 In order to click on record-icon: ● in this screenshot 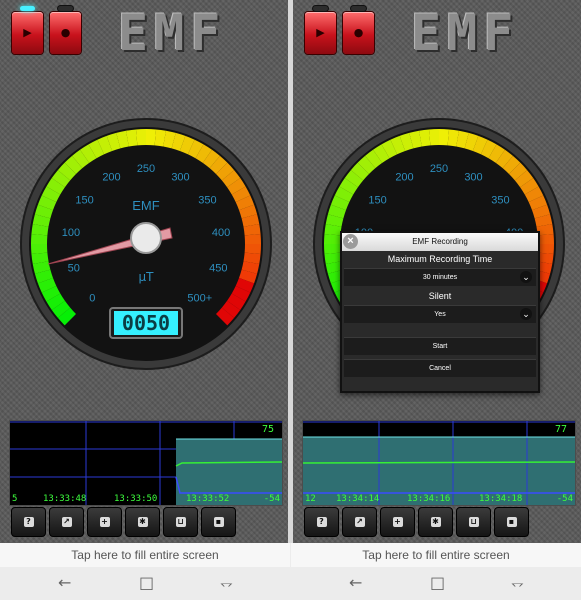, I will do `click(65, 32)`.